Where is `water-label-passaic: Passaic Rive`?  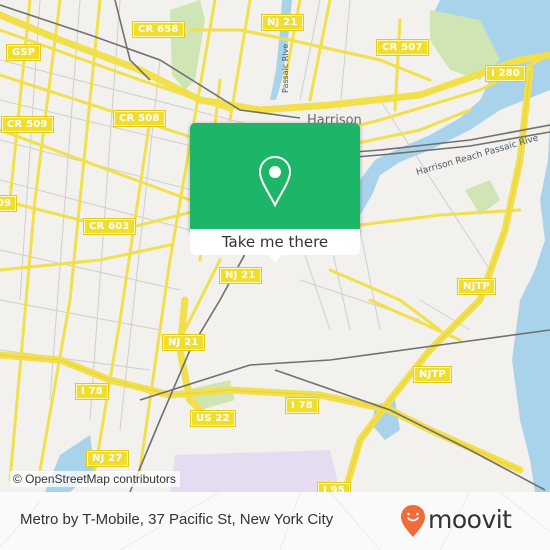
water-label-passaic: Passaic Rive is located at coordinates (285, 68).